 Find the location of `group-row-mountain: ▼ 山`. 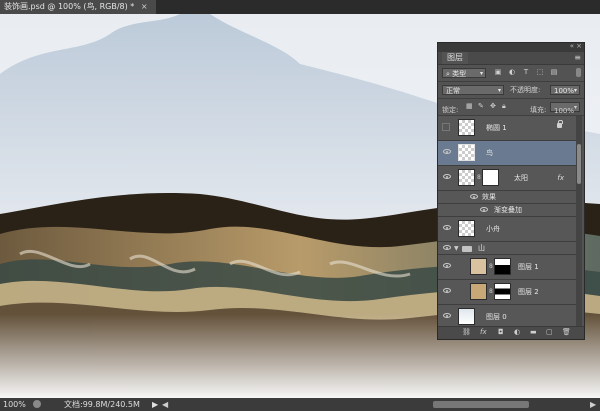

group-row-mountain: ▼ 山 is located at coordinates (507, 248).